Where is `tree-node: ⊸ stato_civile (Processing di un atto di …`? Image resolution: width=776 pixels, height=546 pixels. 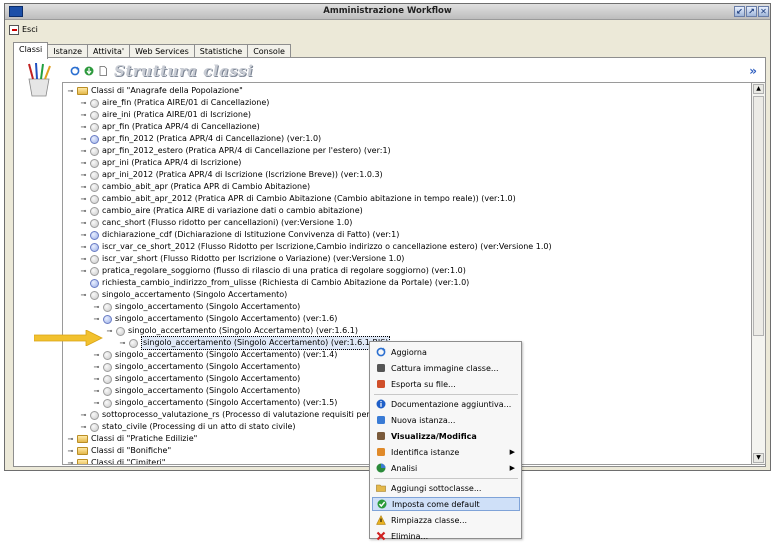 tree-node: ⊸ stato_civile (Processing di un atto di … is located at coordinates (187, 427).